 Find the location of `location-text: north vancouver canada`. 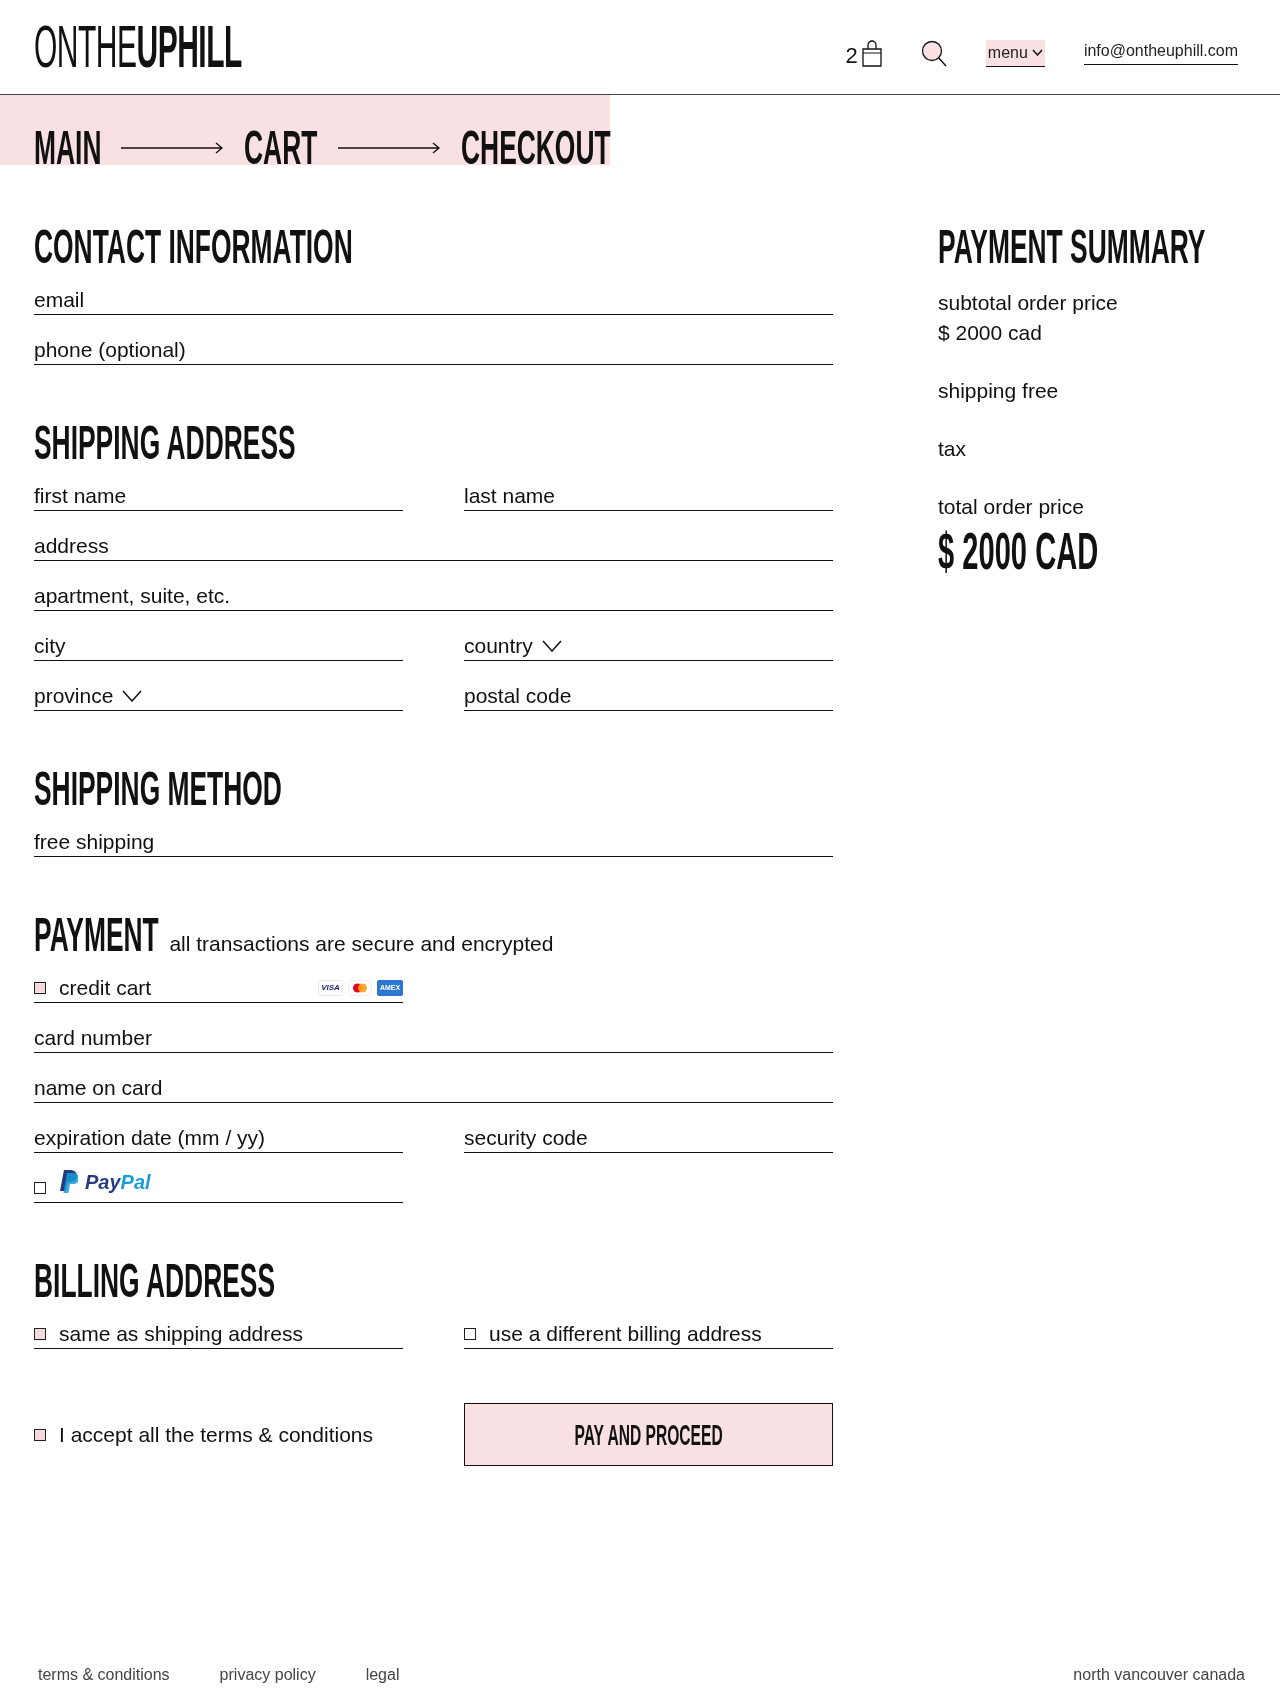

location-text: north vancouver canada is located at coordinates (1159, 1675).